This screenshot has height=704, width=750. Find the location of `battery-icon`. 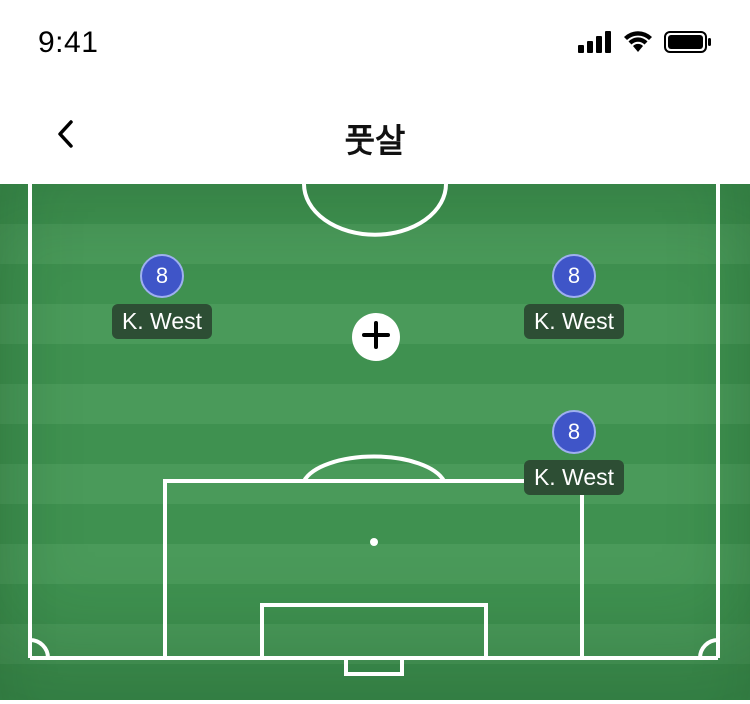

battery-icon is located at coordinates (688, 44).